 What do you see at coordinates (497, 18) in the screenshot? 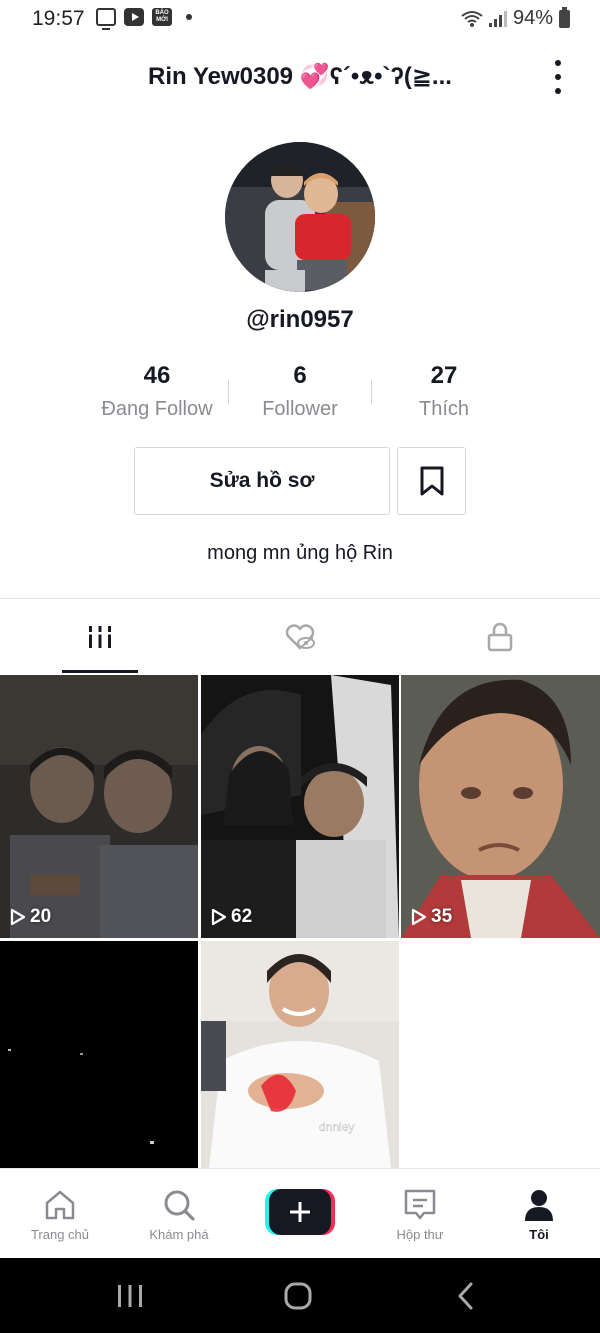
I see `signal-icon` at bounding box center [497, 18].